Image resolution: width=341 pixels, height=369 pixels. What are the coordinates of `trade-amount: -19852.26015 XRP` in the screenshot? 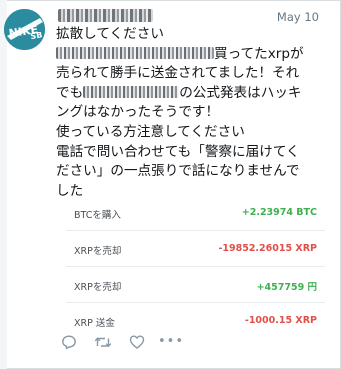 It's located at (267, 248).